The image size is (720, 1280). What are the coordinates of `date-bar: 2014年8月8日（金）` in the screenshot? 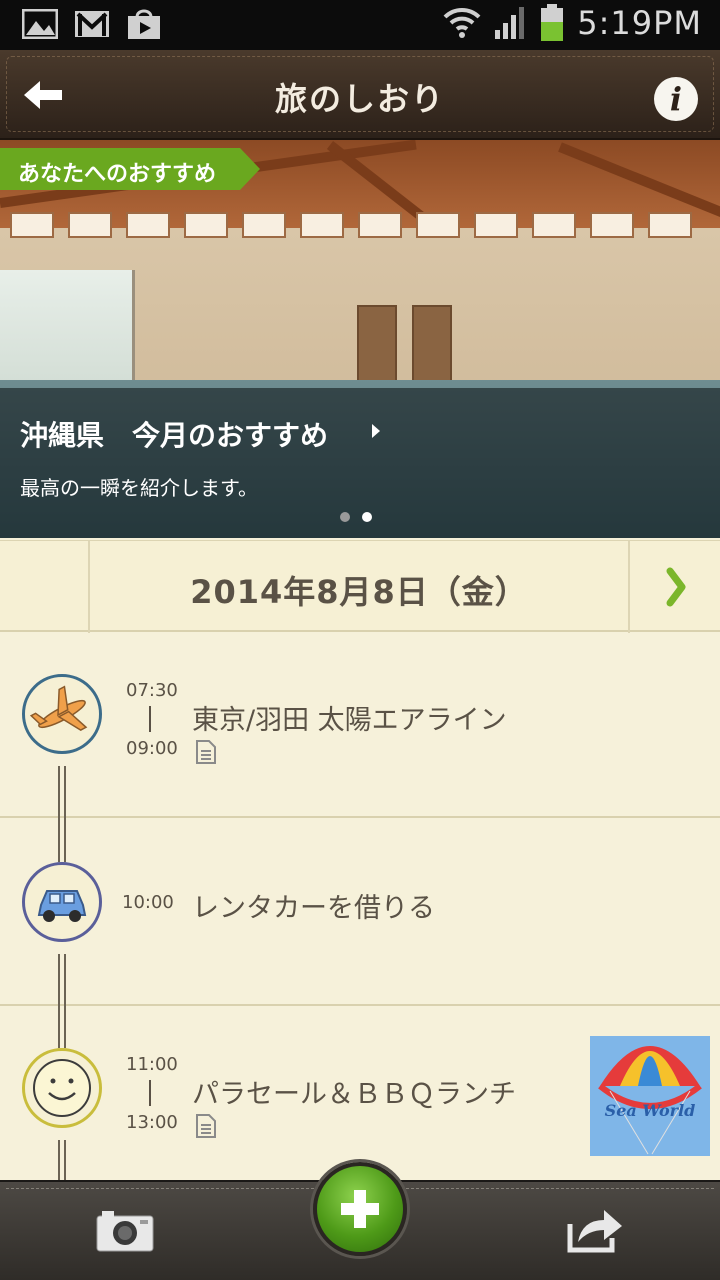 It's located at (360, 586).